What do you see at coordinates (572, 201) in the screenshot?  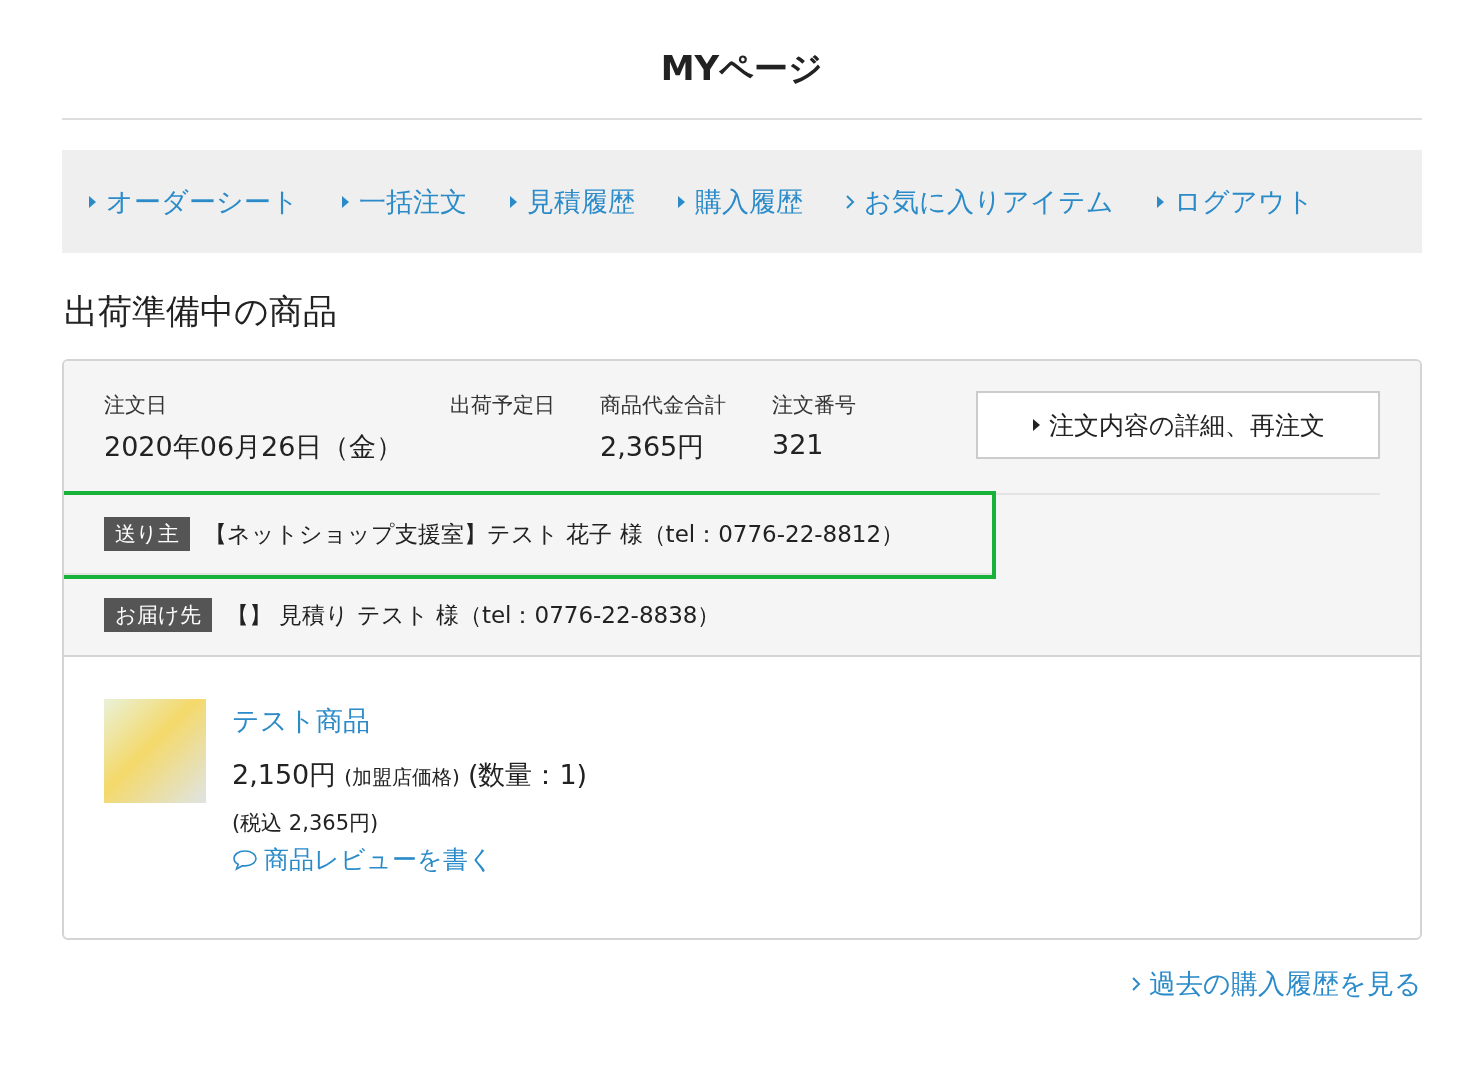 I see `nav-link: 見積履歴` at bounding box center [572, 201].